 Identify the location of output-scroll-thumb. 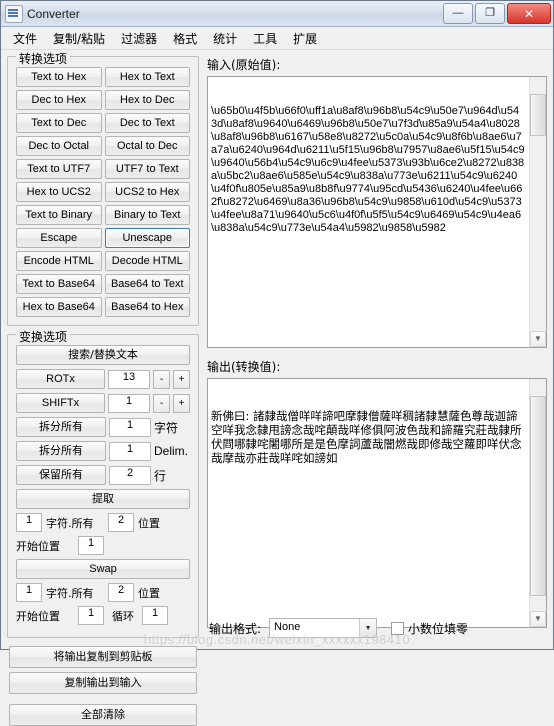
(538, 496).